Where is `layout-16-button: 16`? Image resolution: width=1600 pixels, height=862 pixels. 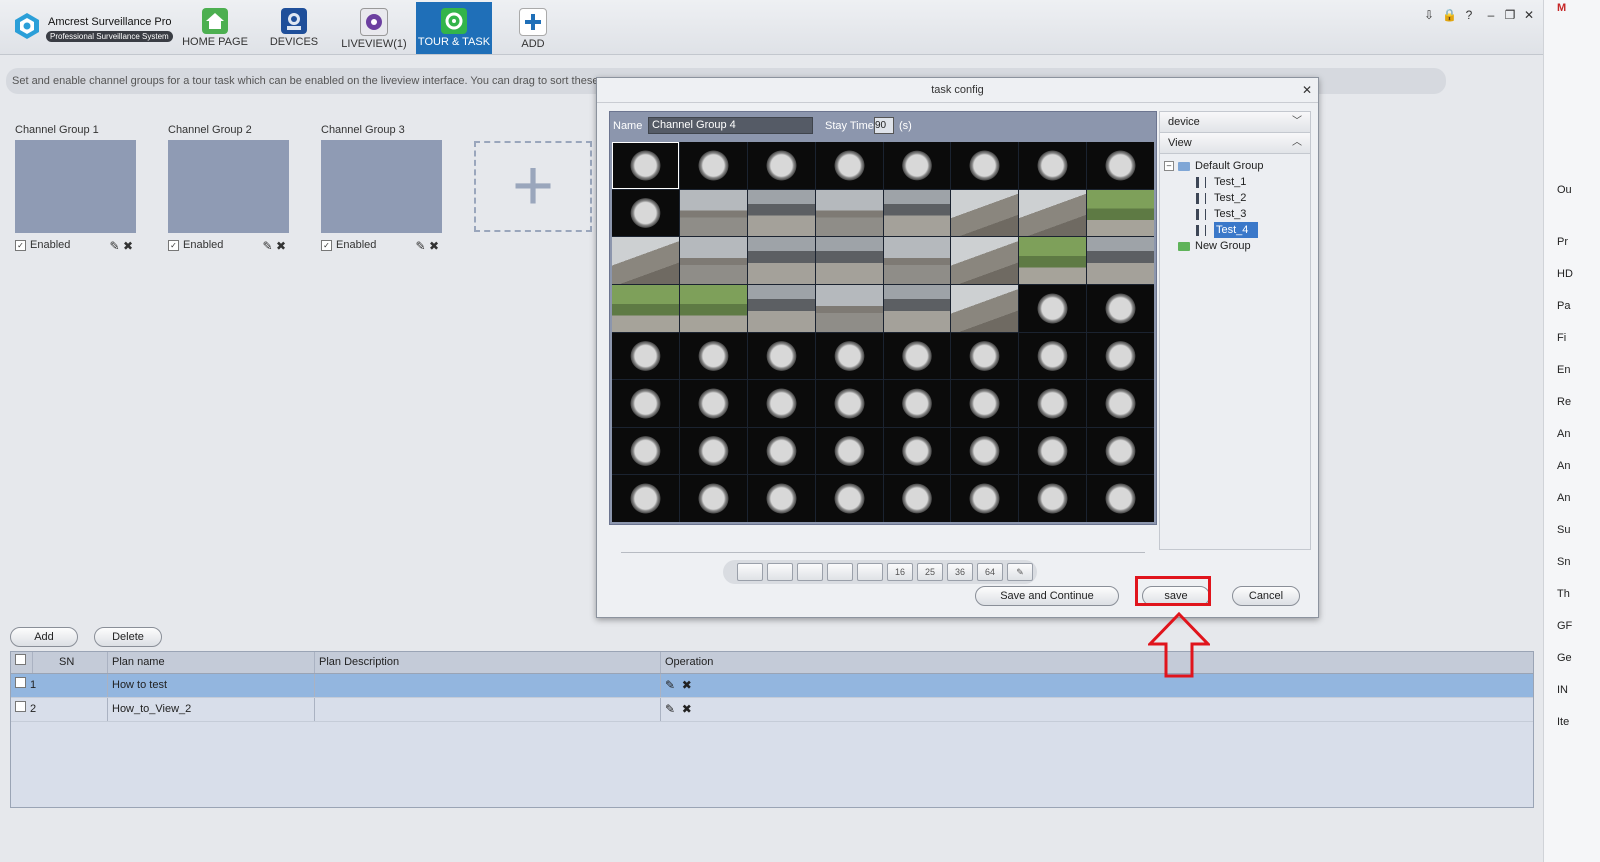
layout-16-button: 16 is located at coordinates (900, 572).